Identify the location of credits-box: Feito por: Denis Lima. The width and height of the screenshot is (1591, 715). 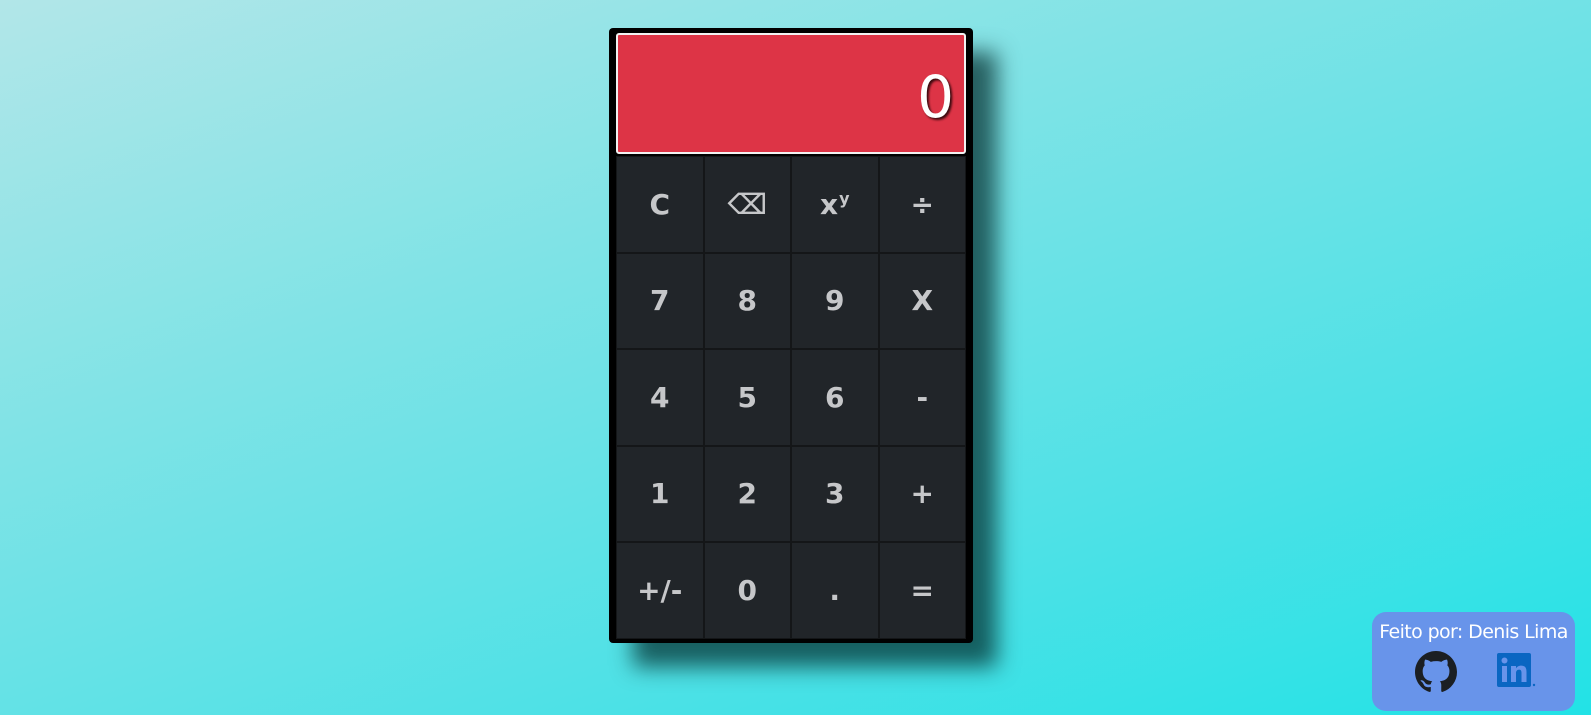
(1473, 661).